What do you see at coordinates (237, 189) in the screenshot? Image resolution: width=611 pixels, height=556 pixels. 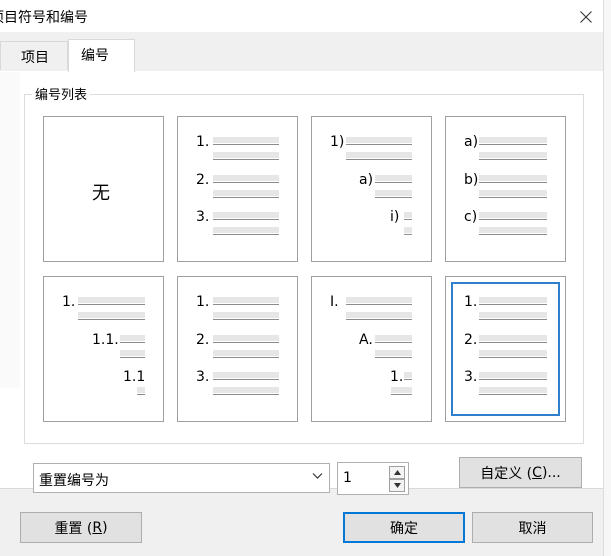 I see `numbering-option-1-2-3: 1. 2. 3.` at bounding box center [237, 189].